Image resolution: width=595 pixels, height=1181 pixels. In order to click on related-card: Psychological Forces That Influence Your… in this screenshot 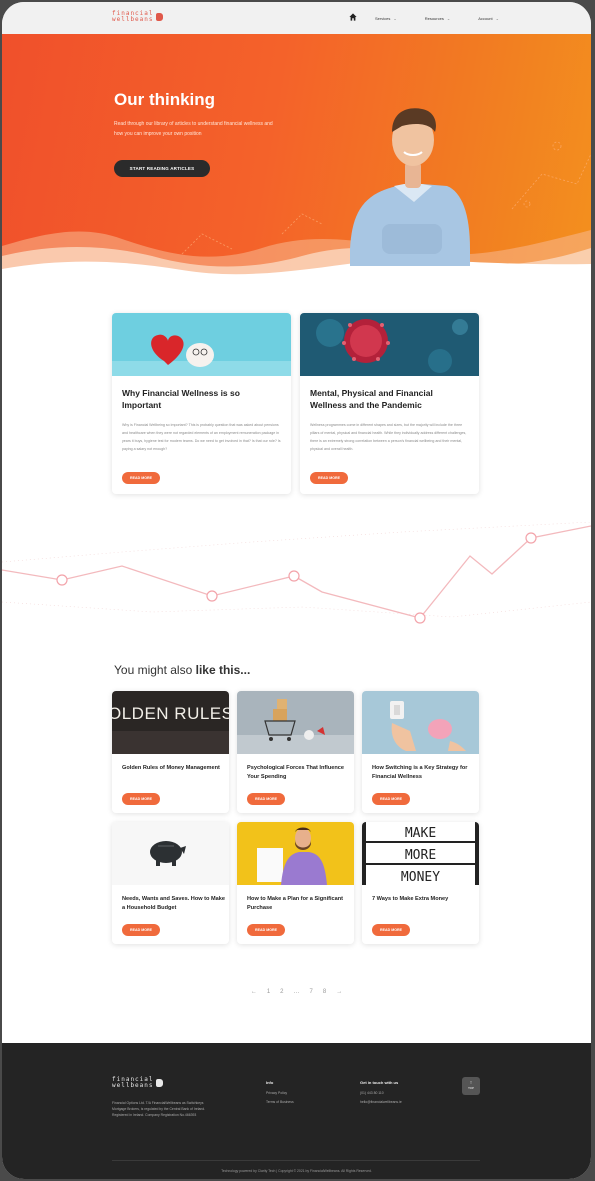, I will do `click(295, 752)`.